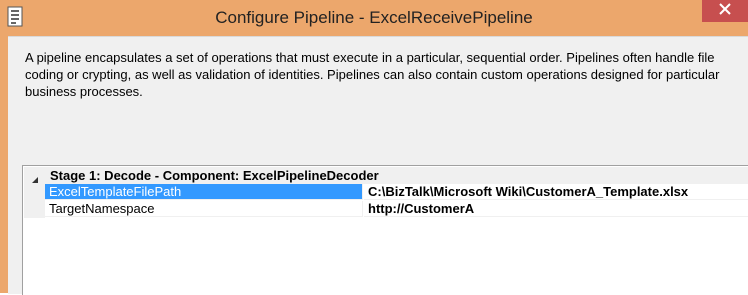 Image resolution: width=748 pixels, height=295 pixels. Describe the element at coordinates (556, 209) in the screenshot. I see `property-value: http://CustomerA` at that location.